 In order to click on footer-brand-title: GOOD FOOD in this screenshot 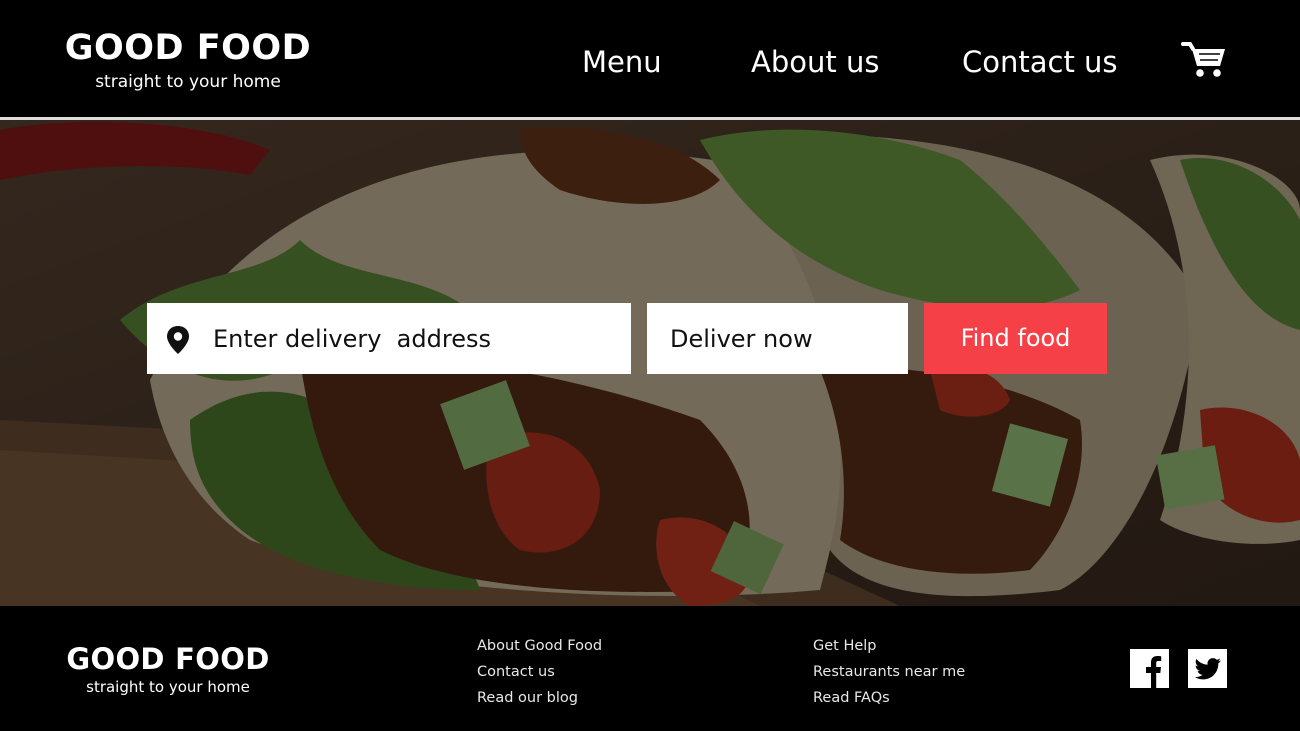, I will do `click(168, 659)`.